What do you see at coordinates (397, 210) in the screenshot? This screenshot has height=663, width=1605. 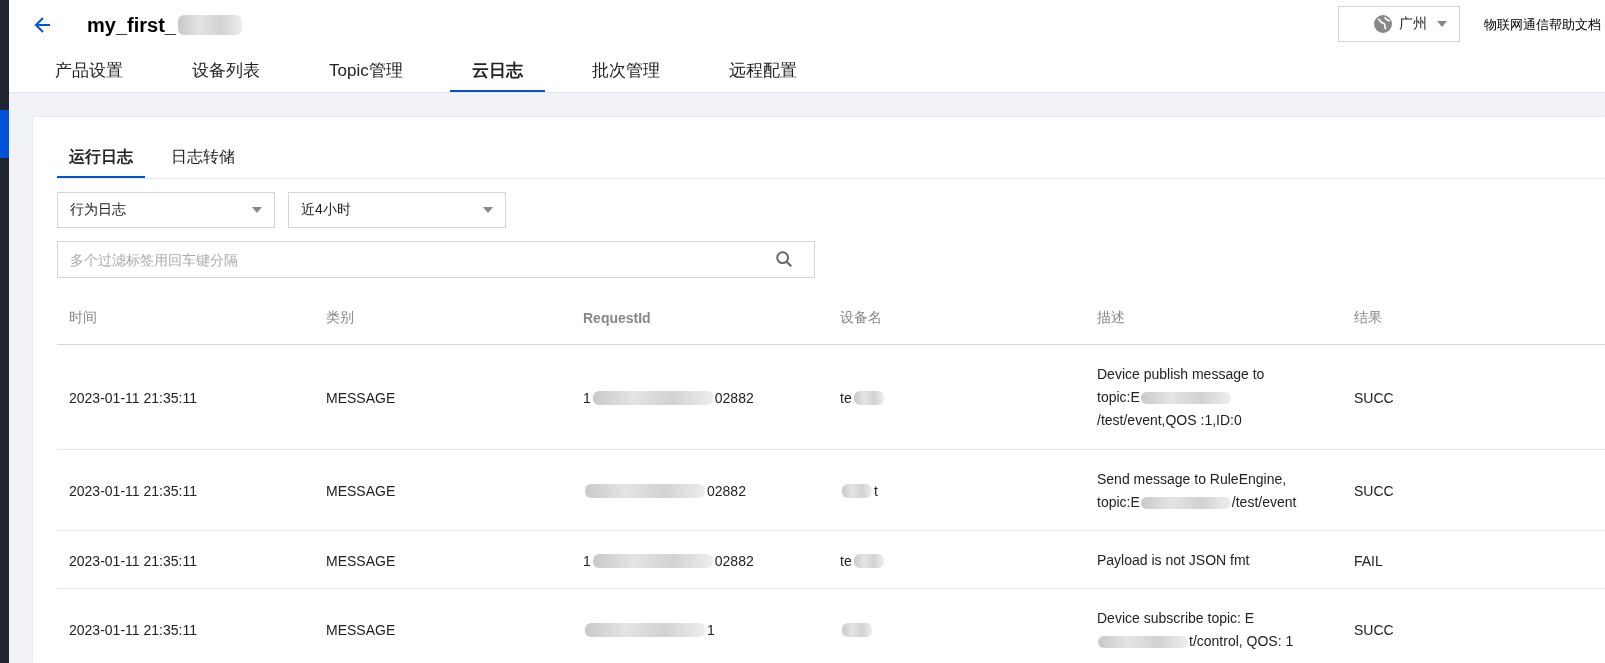 I see `time-range-select: 近4小时` at bounding box center [397, 210].